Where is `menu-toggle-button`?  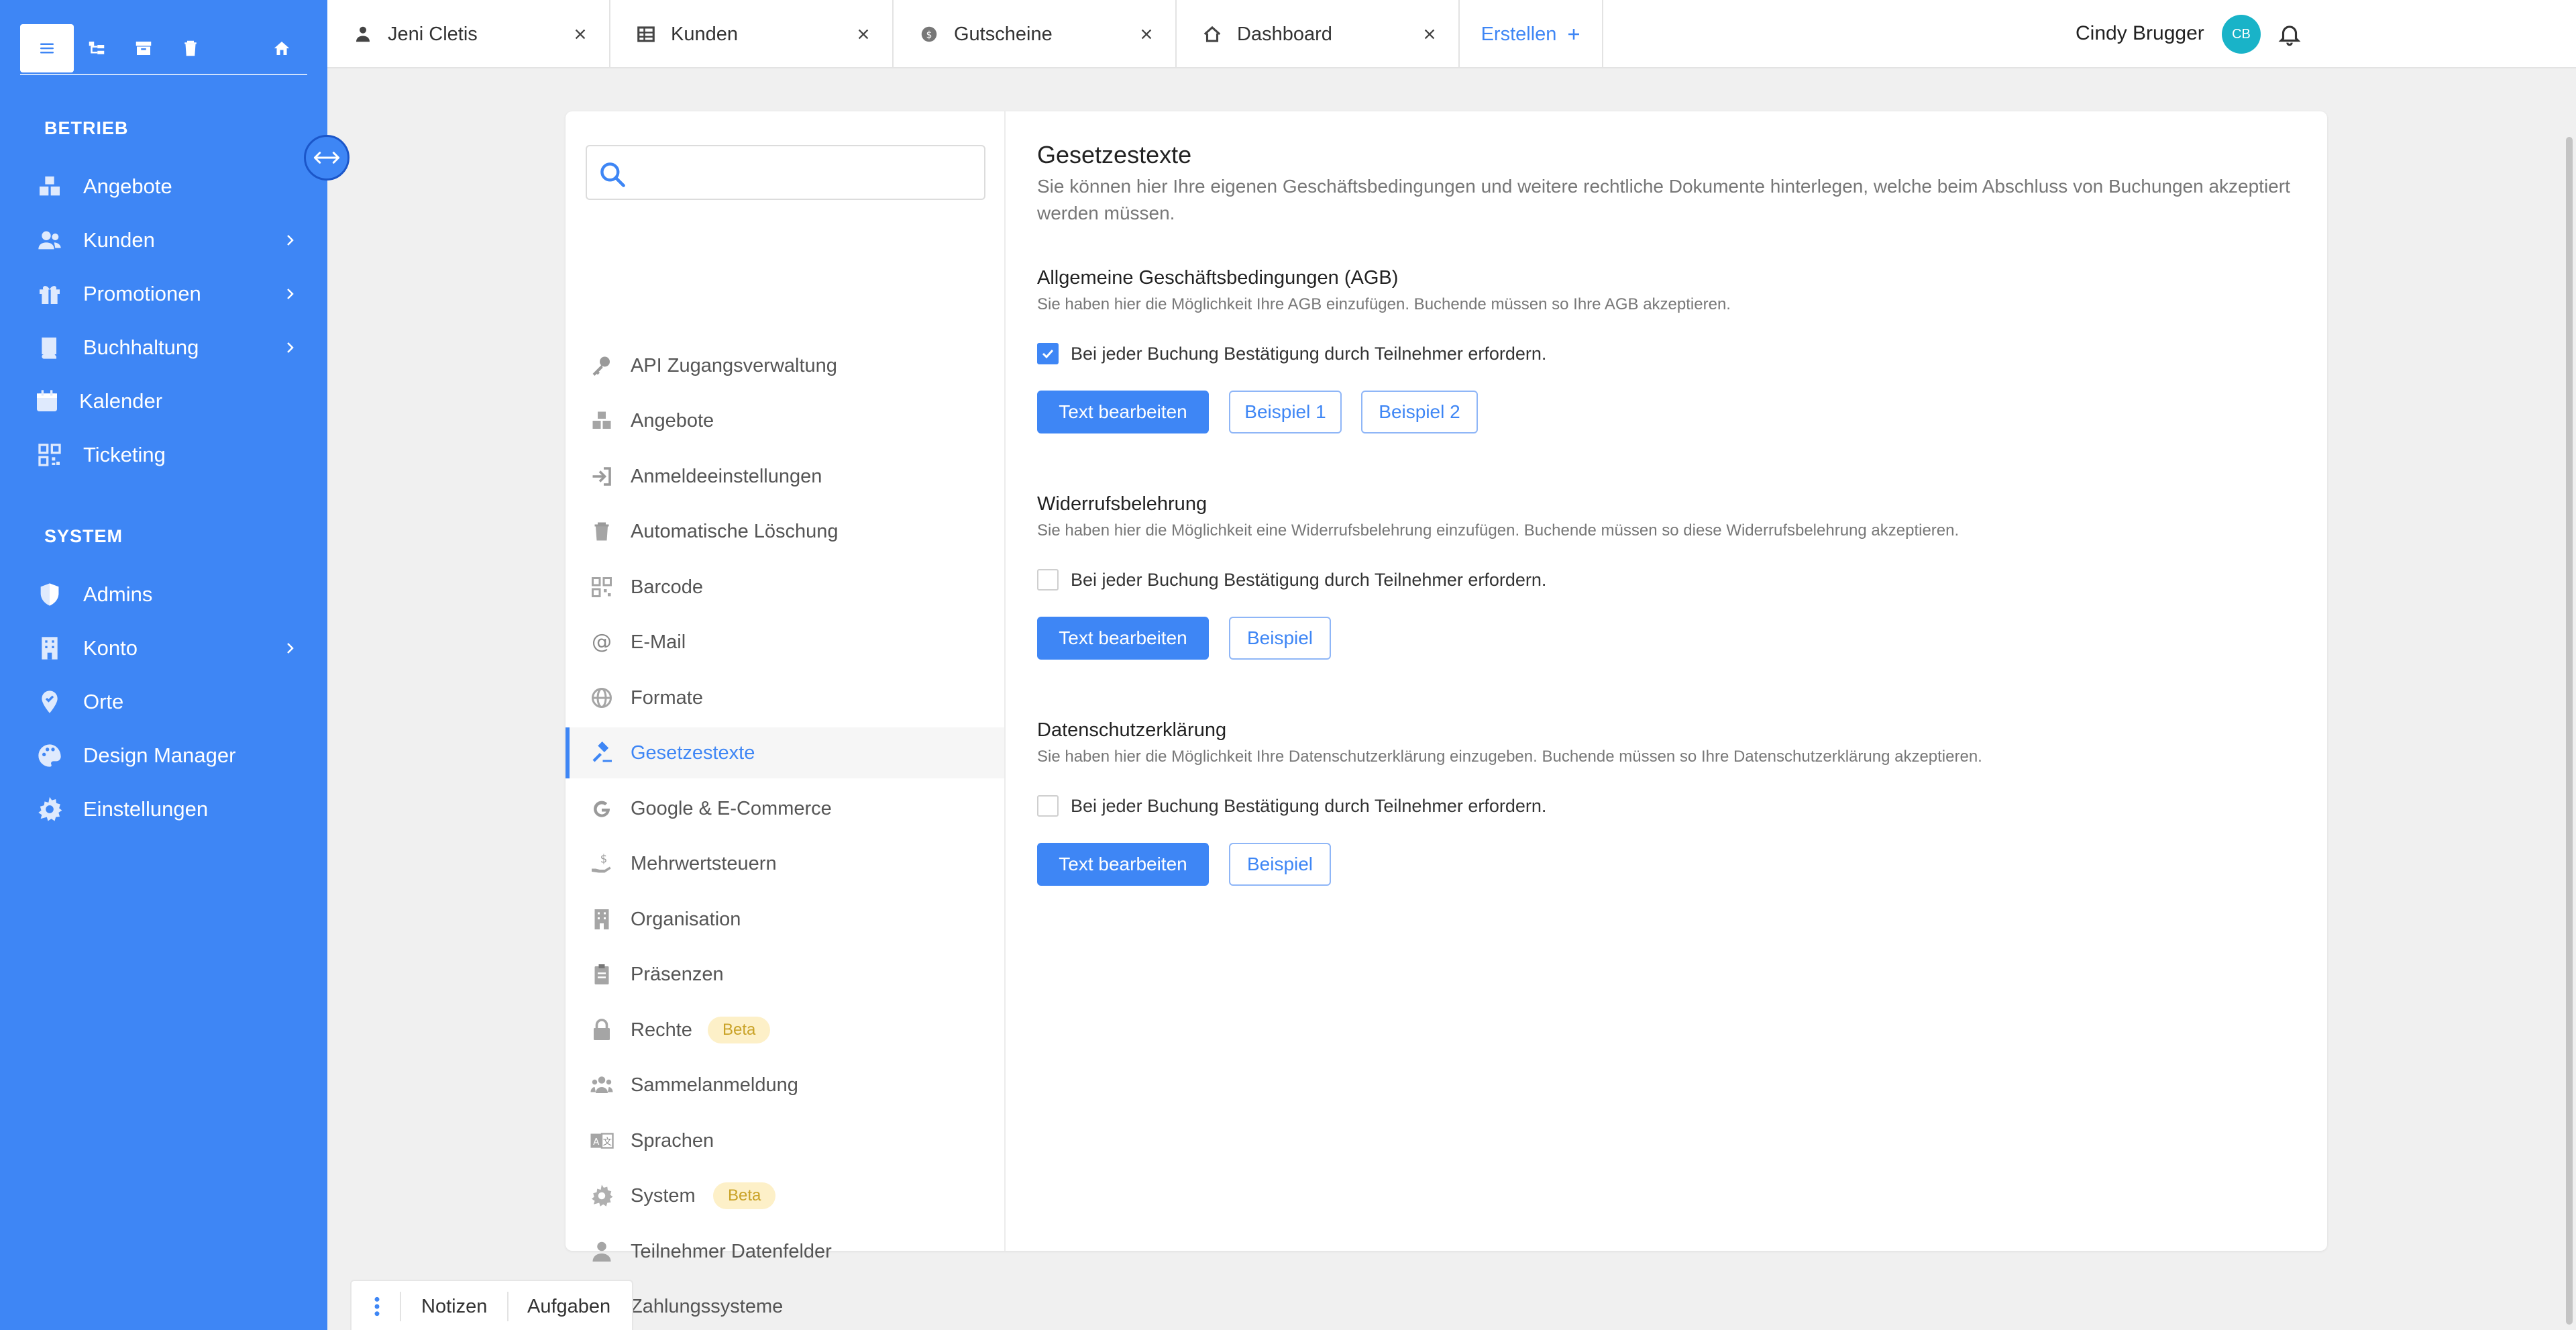 menu-toggle-button is located at coordinates (47, 48).